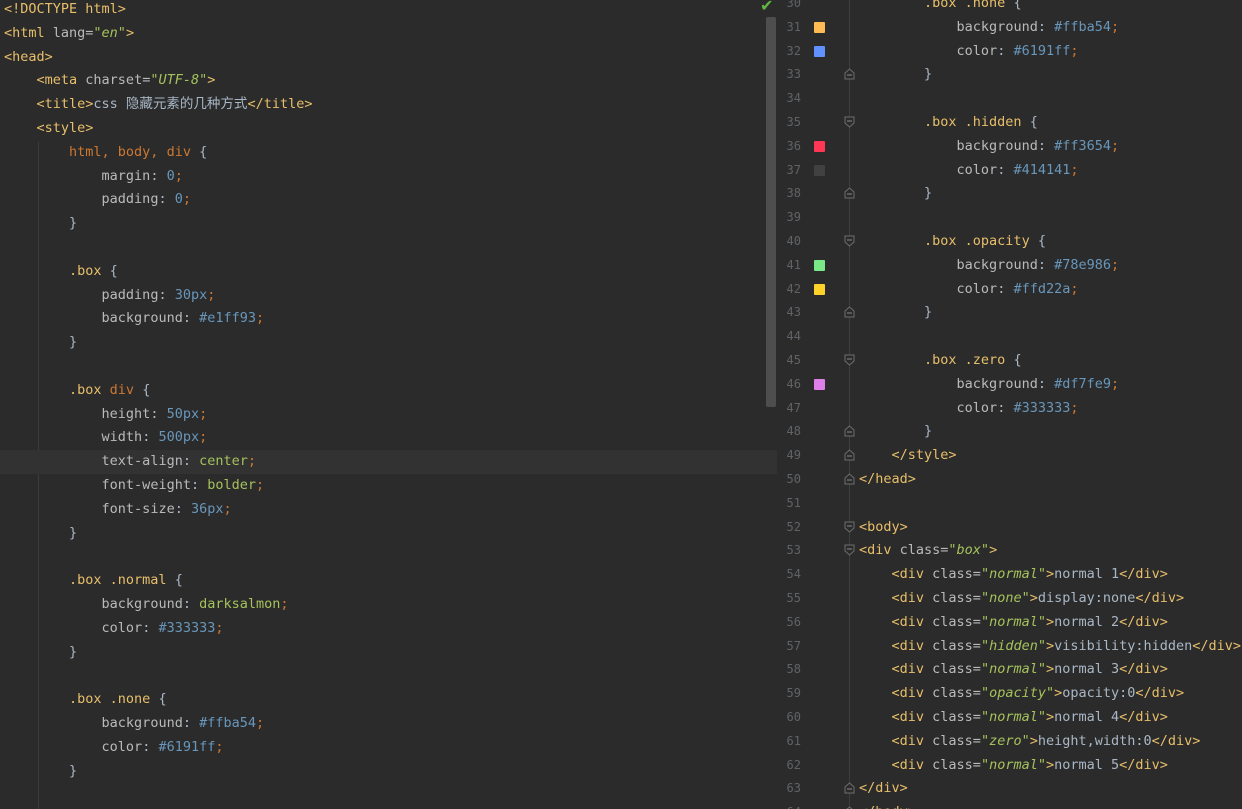 The width and height of the screenshot is (1242, 809). Describe the element at coordinates (388, 438) in the screenshot. I see `code-line: width: 500px;` at that location.